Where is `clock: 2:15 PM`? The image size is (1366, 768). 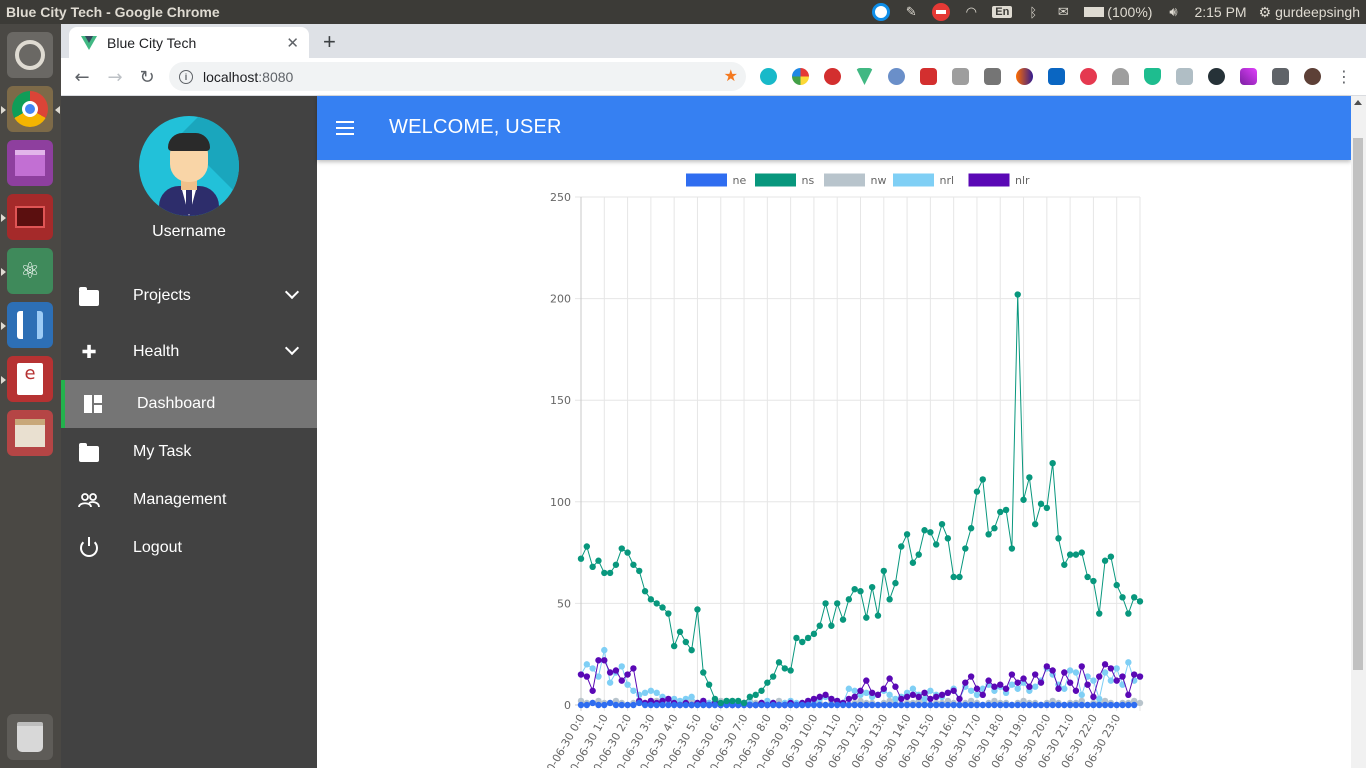 clock: 2:15 PM is located at coordinates (1220, 12).